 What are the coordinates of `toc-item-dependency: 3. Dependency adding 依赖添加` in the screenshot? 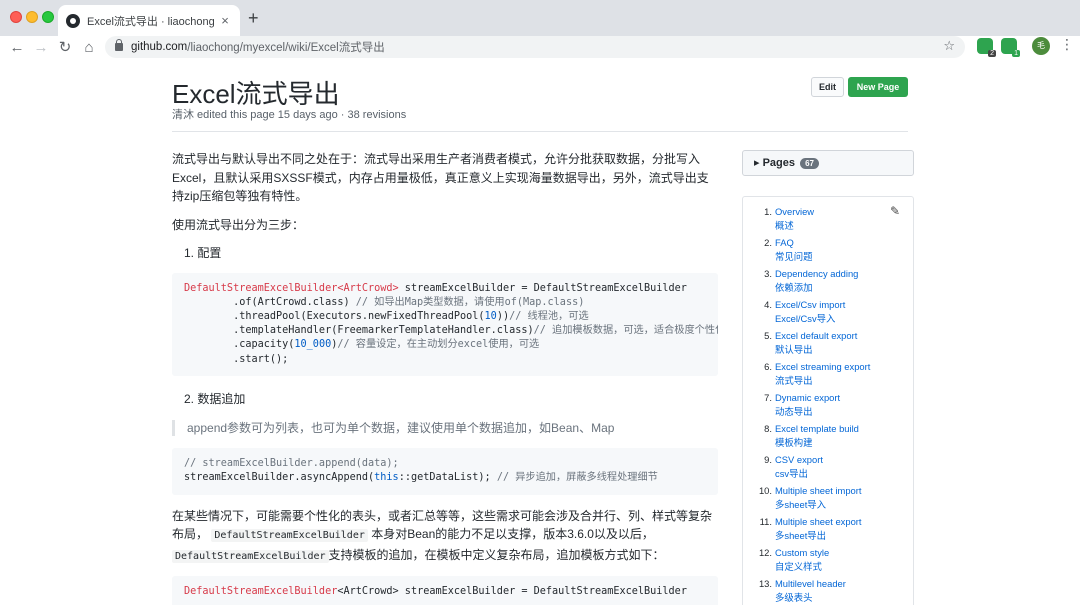 It's located at (828, 282).